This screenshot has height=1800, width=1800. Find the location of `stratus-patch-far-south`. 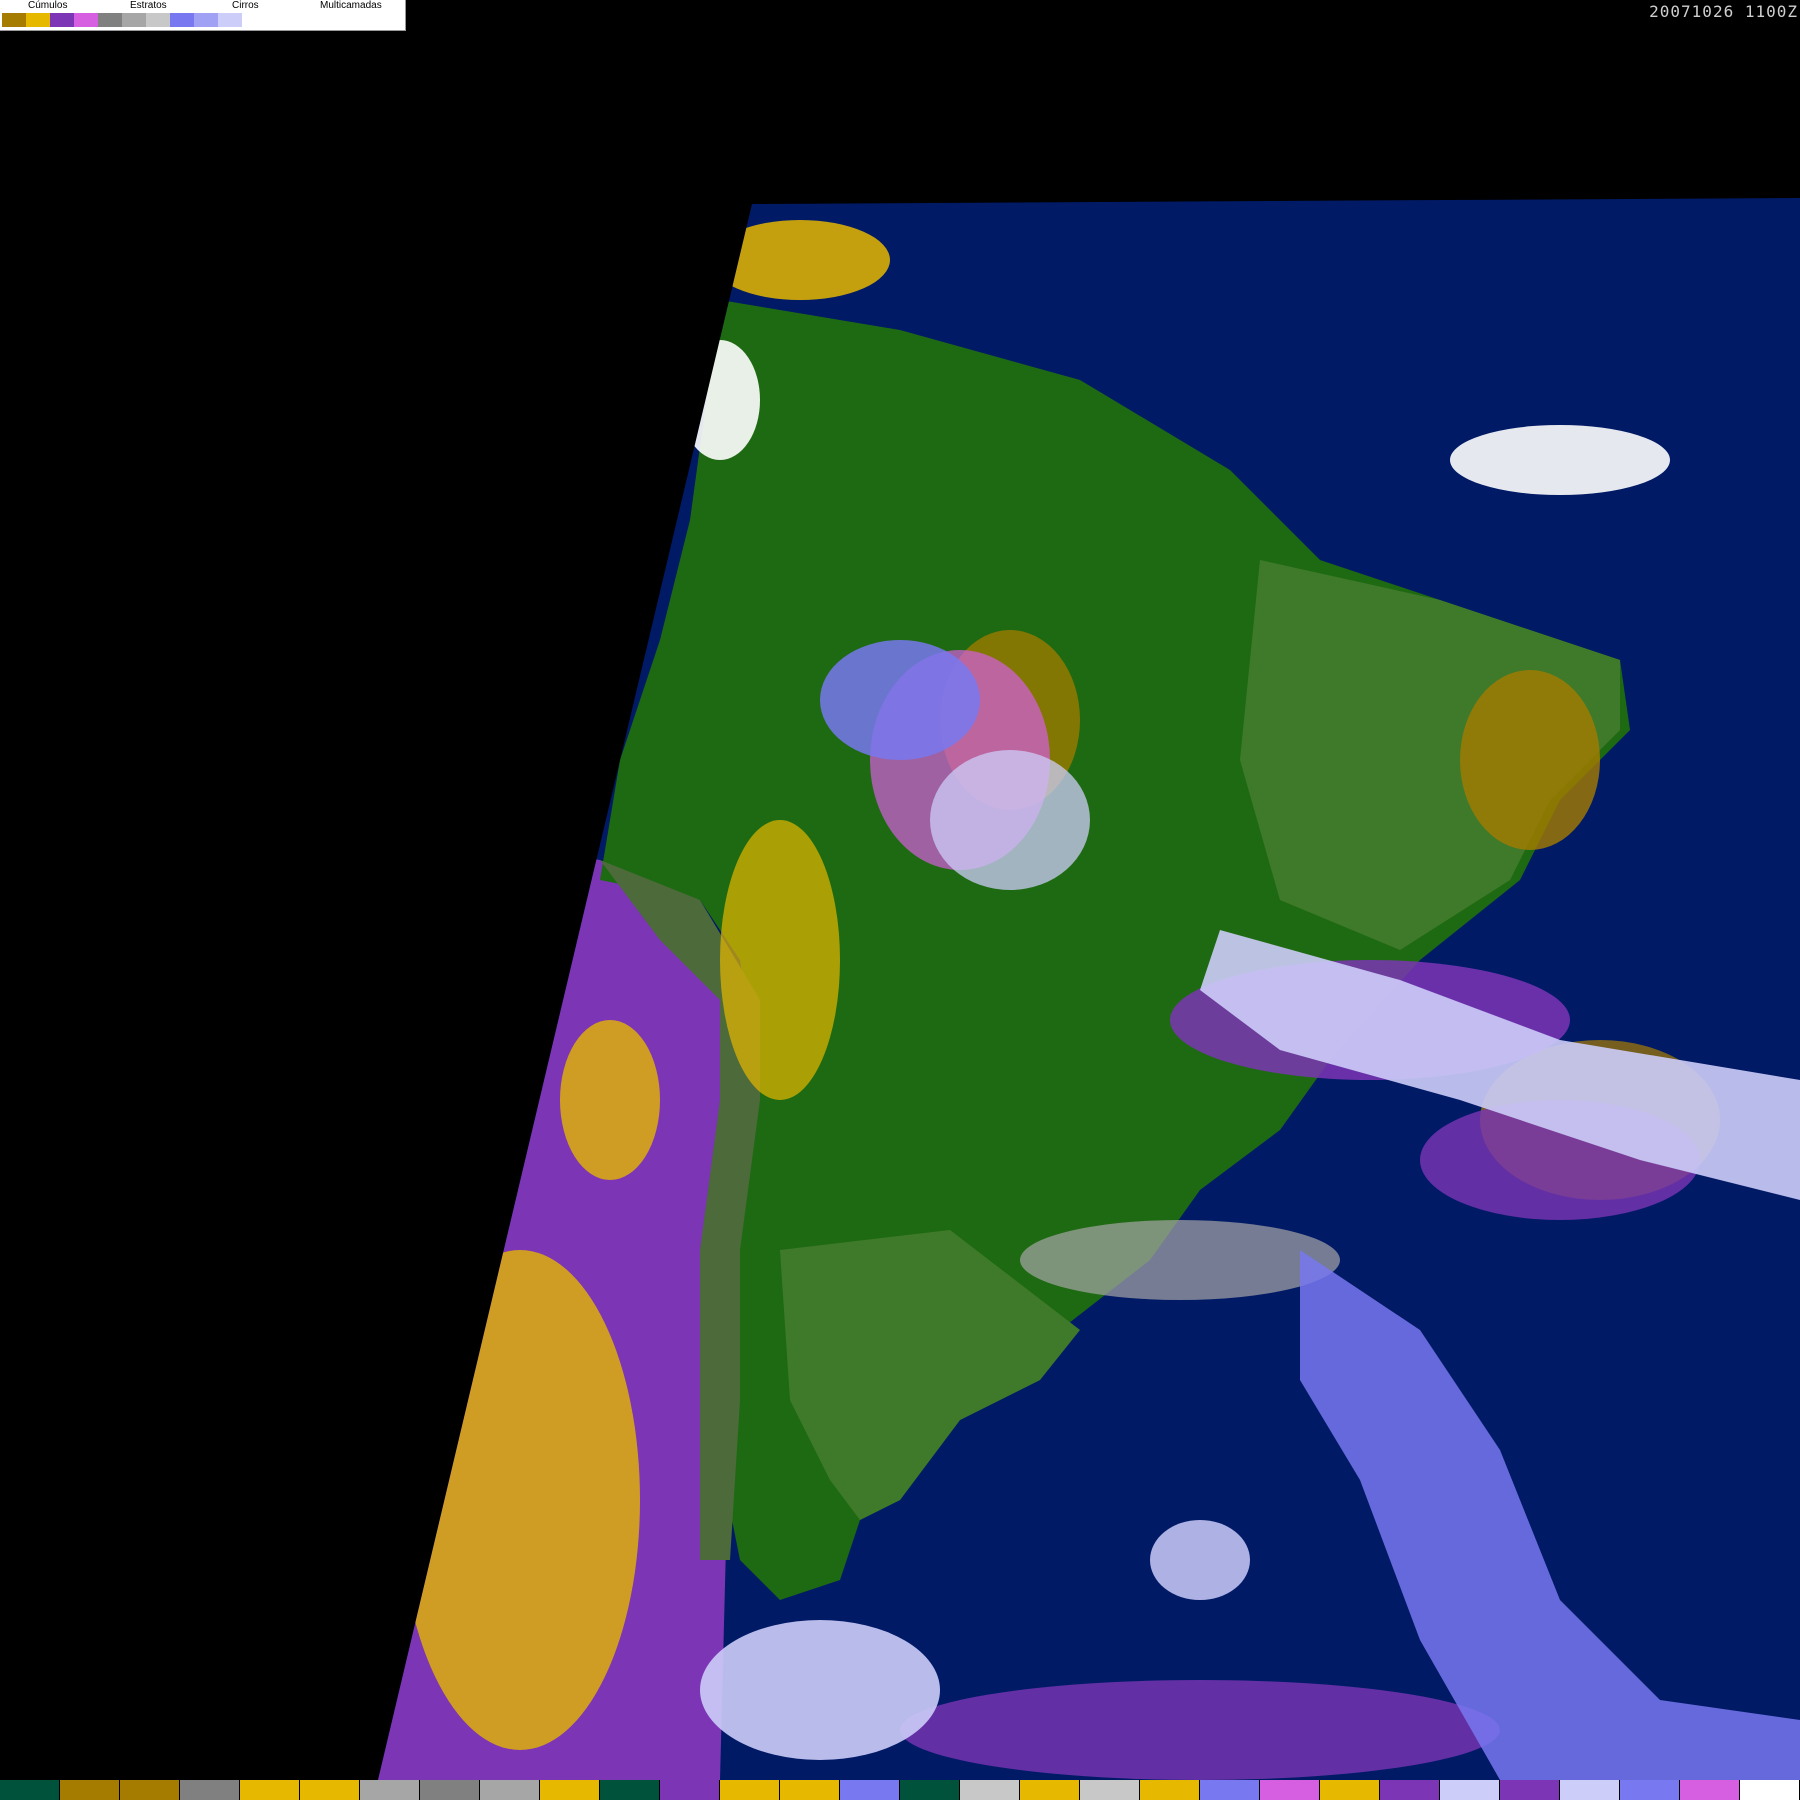

stratus-patch-far-south is located at coordinates (1200, 1730).